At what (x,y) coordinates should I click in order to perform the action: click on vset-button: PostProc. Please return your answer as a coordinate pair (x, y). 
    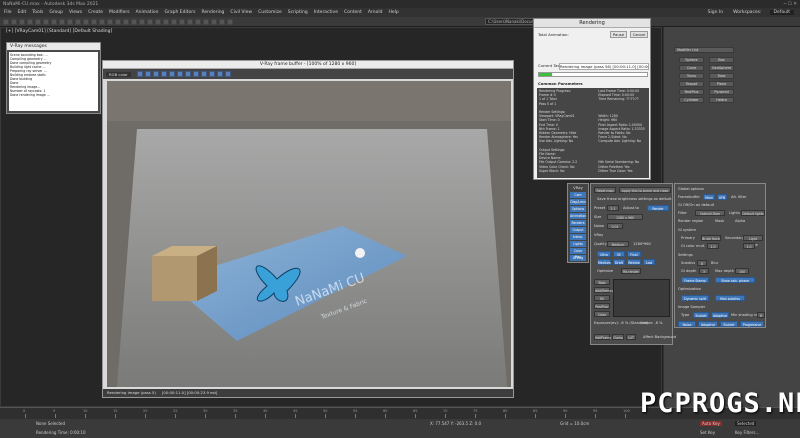
    Looking at the image, I should click on (602, 306).